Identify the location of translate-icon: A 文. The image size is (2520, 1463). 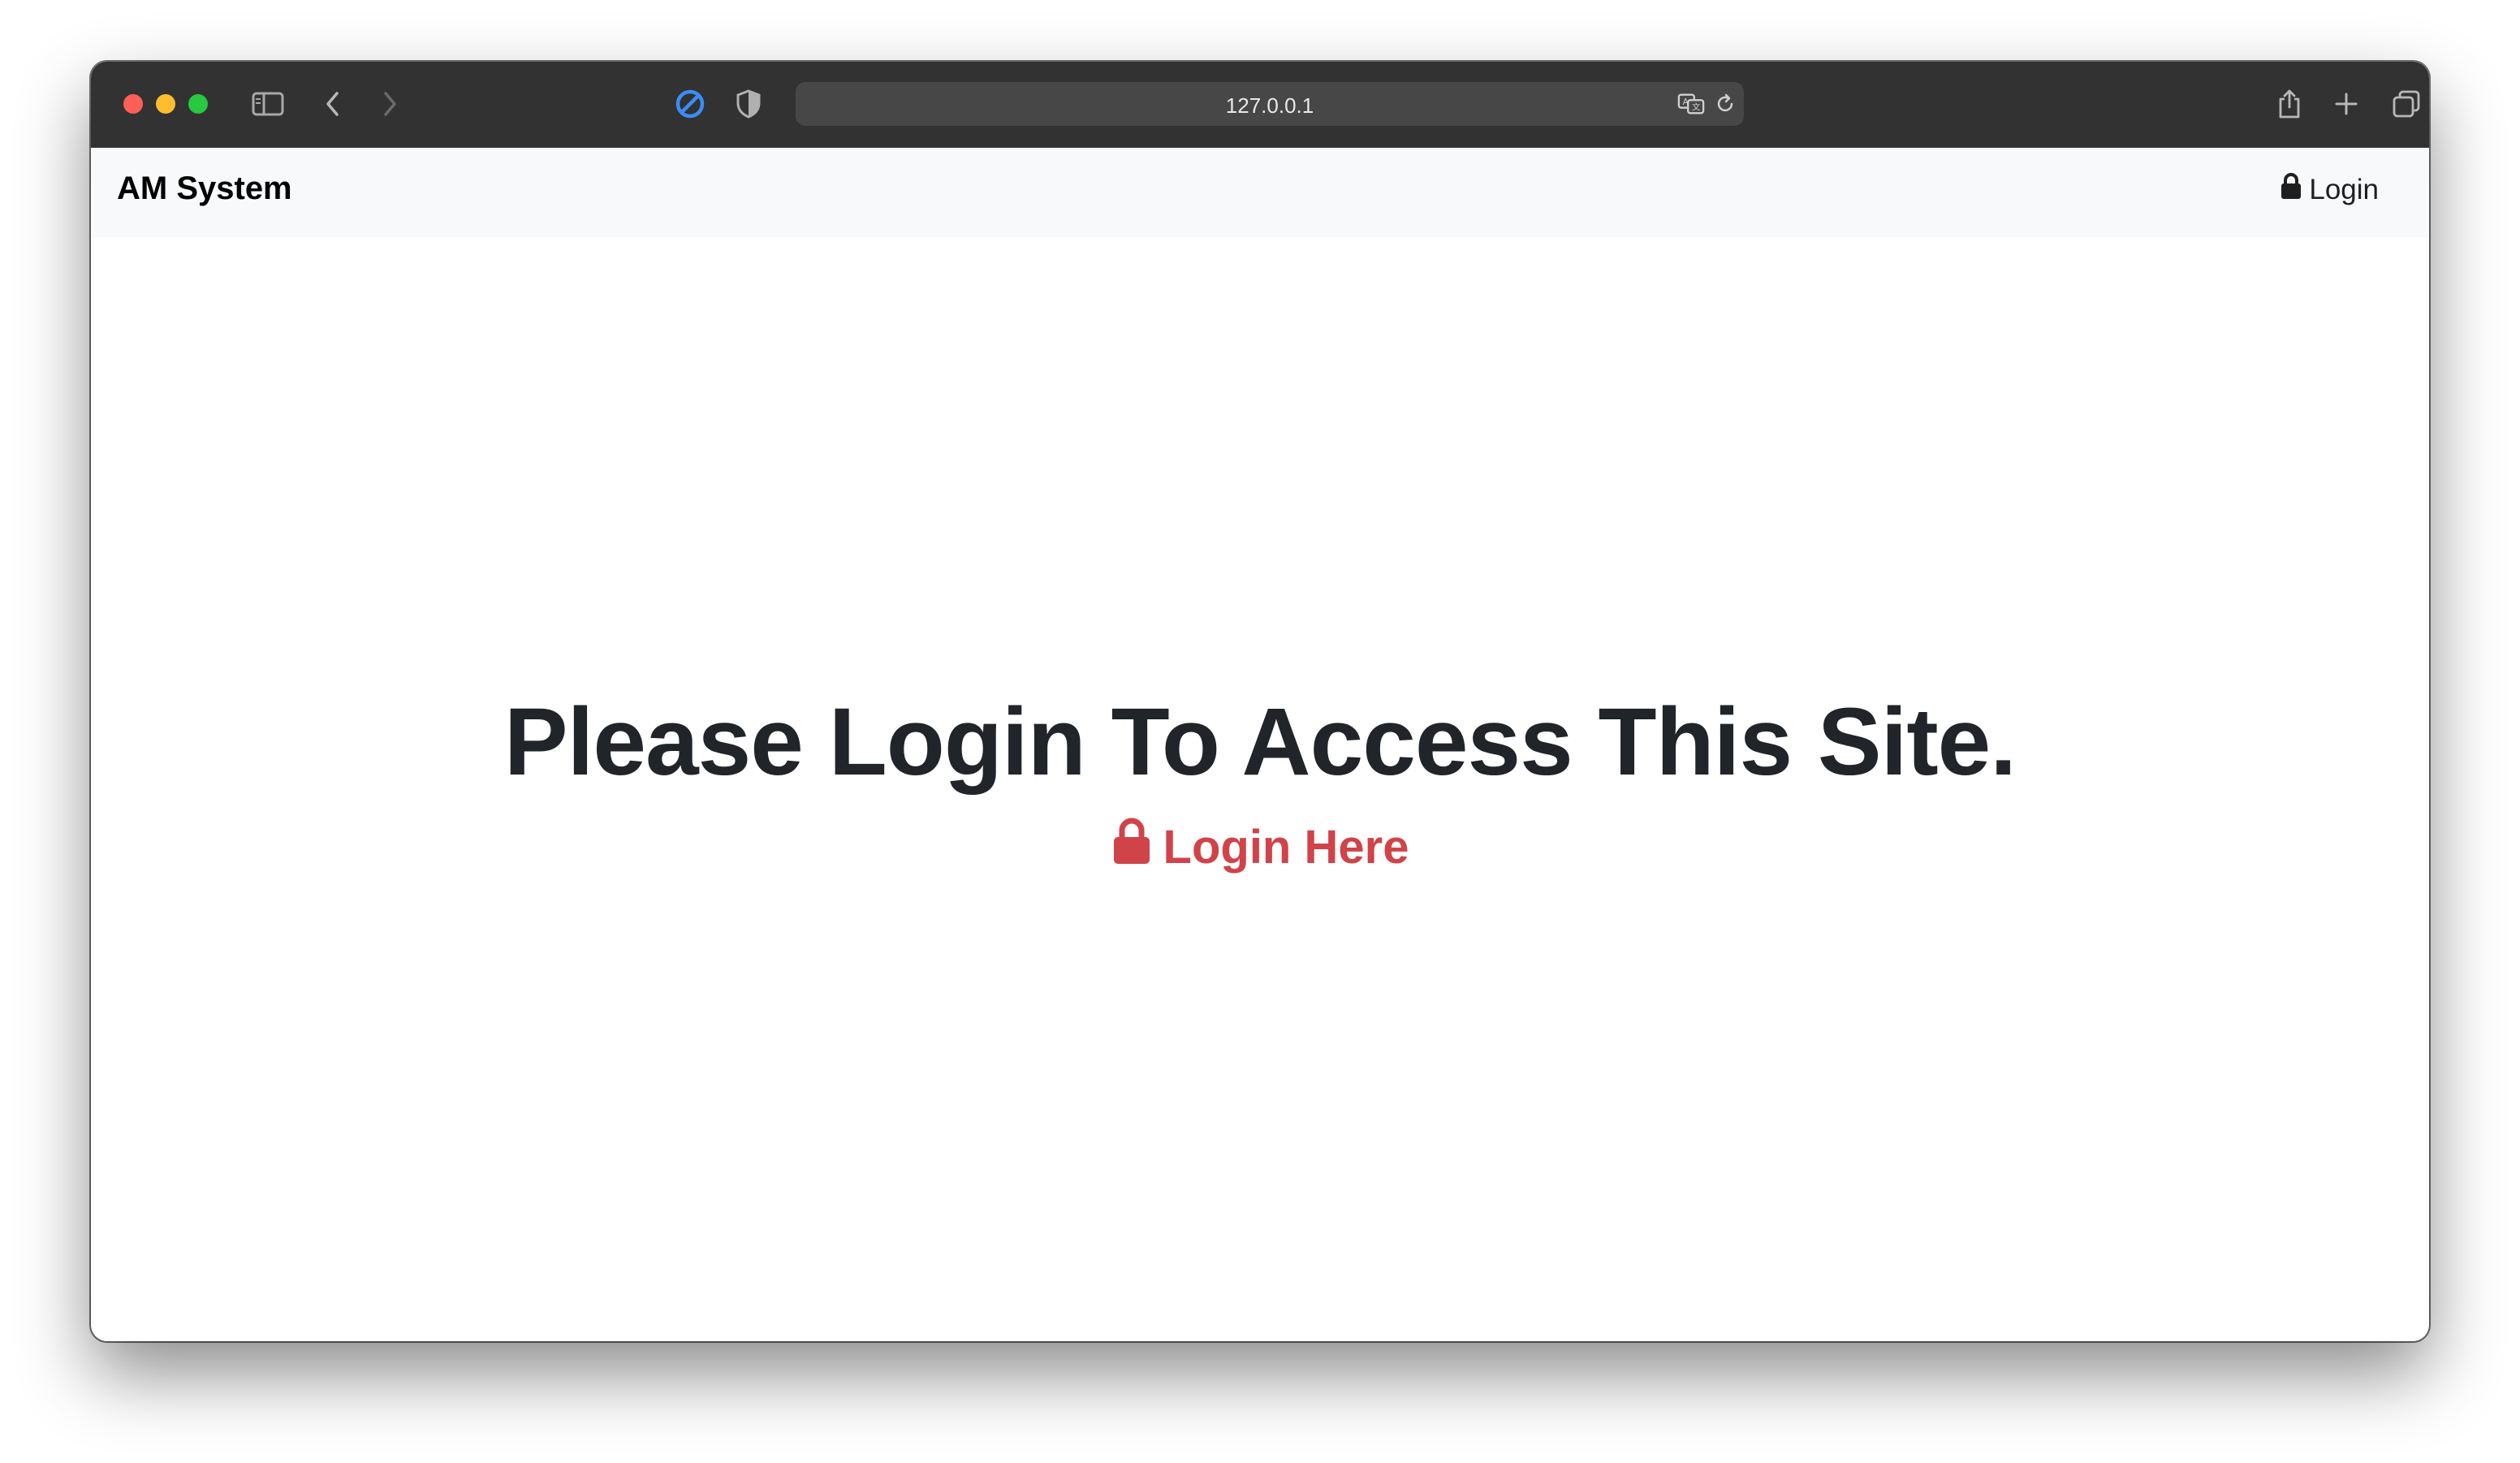
(1691, 104).